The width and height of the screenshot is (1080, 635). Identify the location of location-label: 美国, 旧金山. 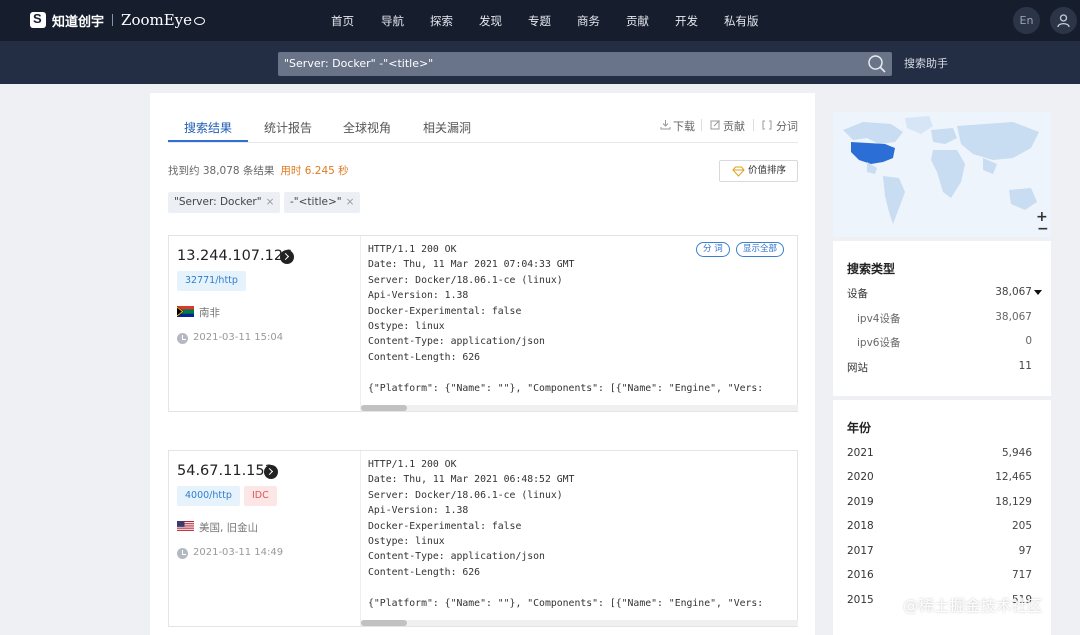
(229, 528).